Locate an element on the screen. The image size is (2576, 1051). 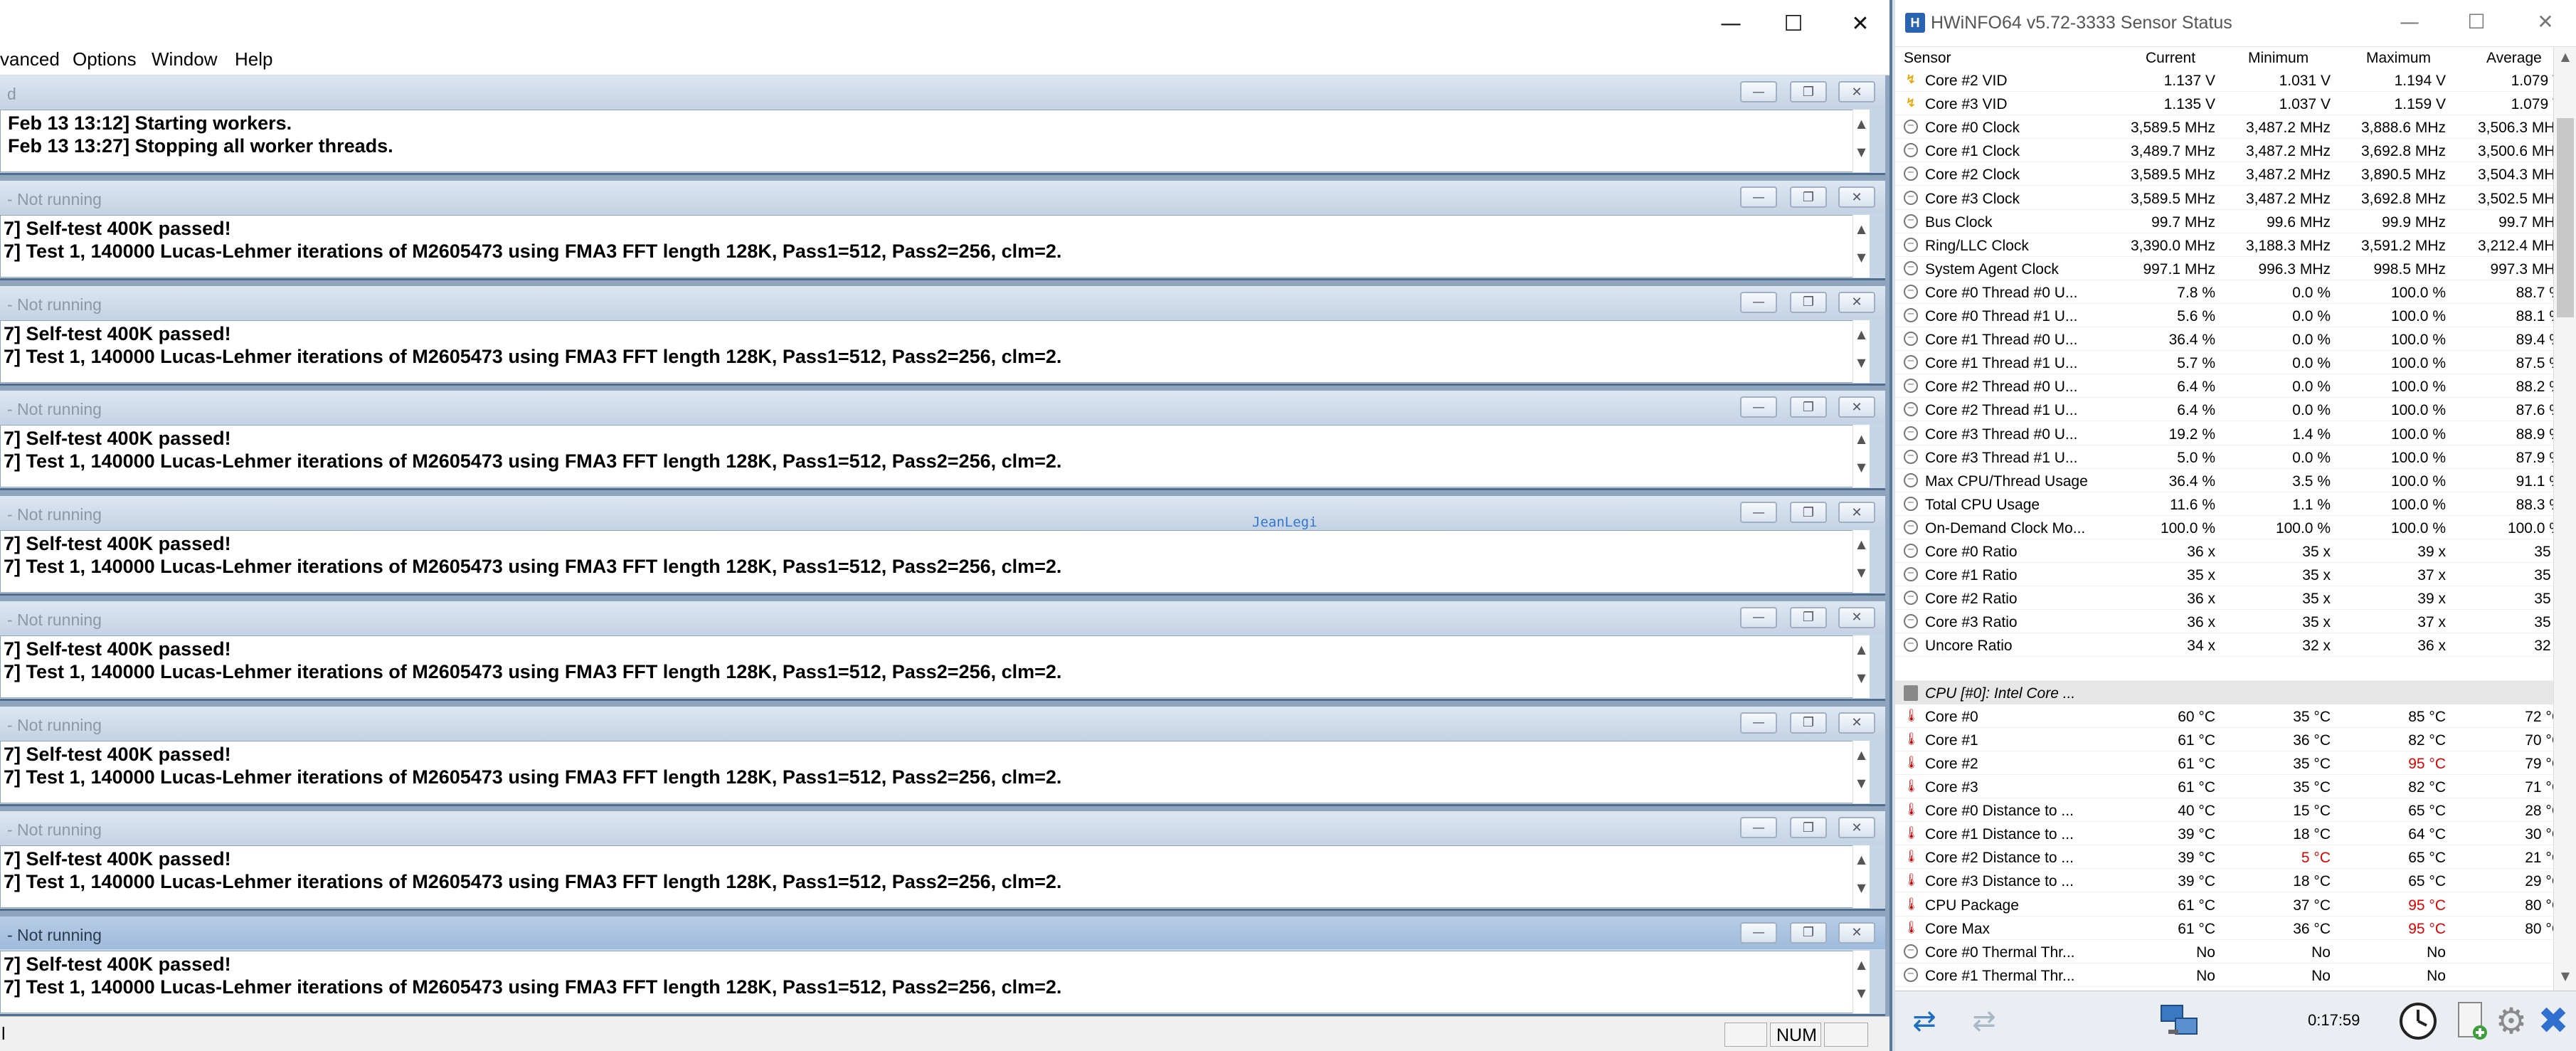
sensor-scrollbar: ▲ ▼ is located at coordinates (2564, 519).